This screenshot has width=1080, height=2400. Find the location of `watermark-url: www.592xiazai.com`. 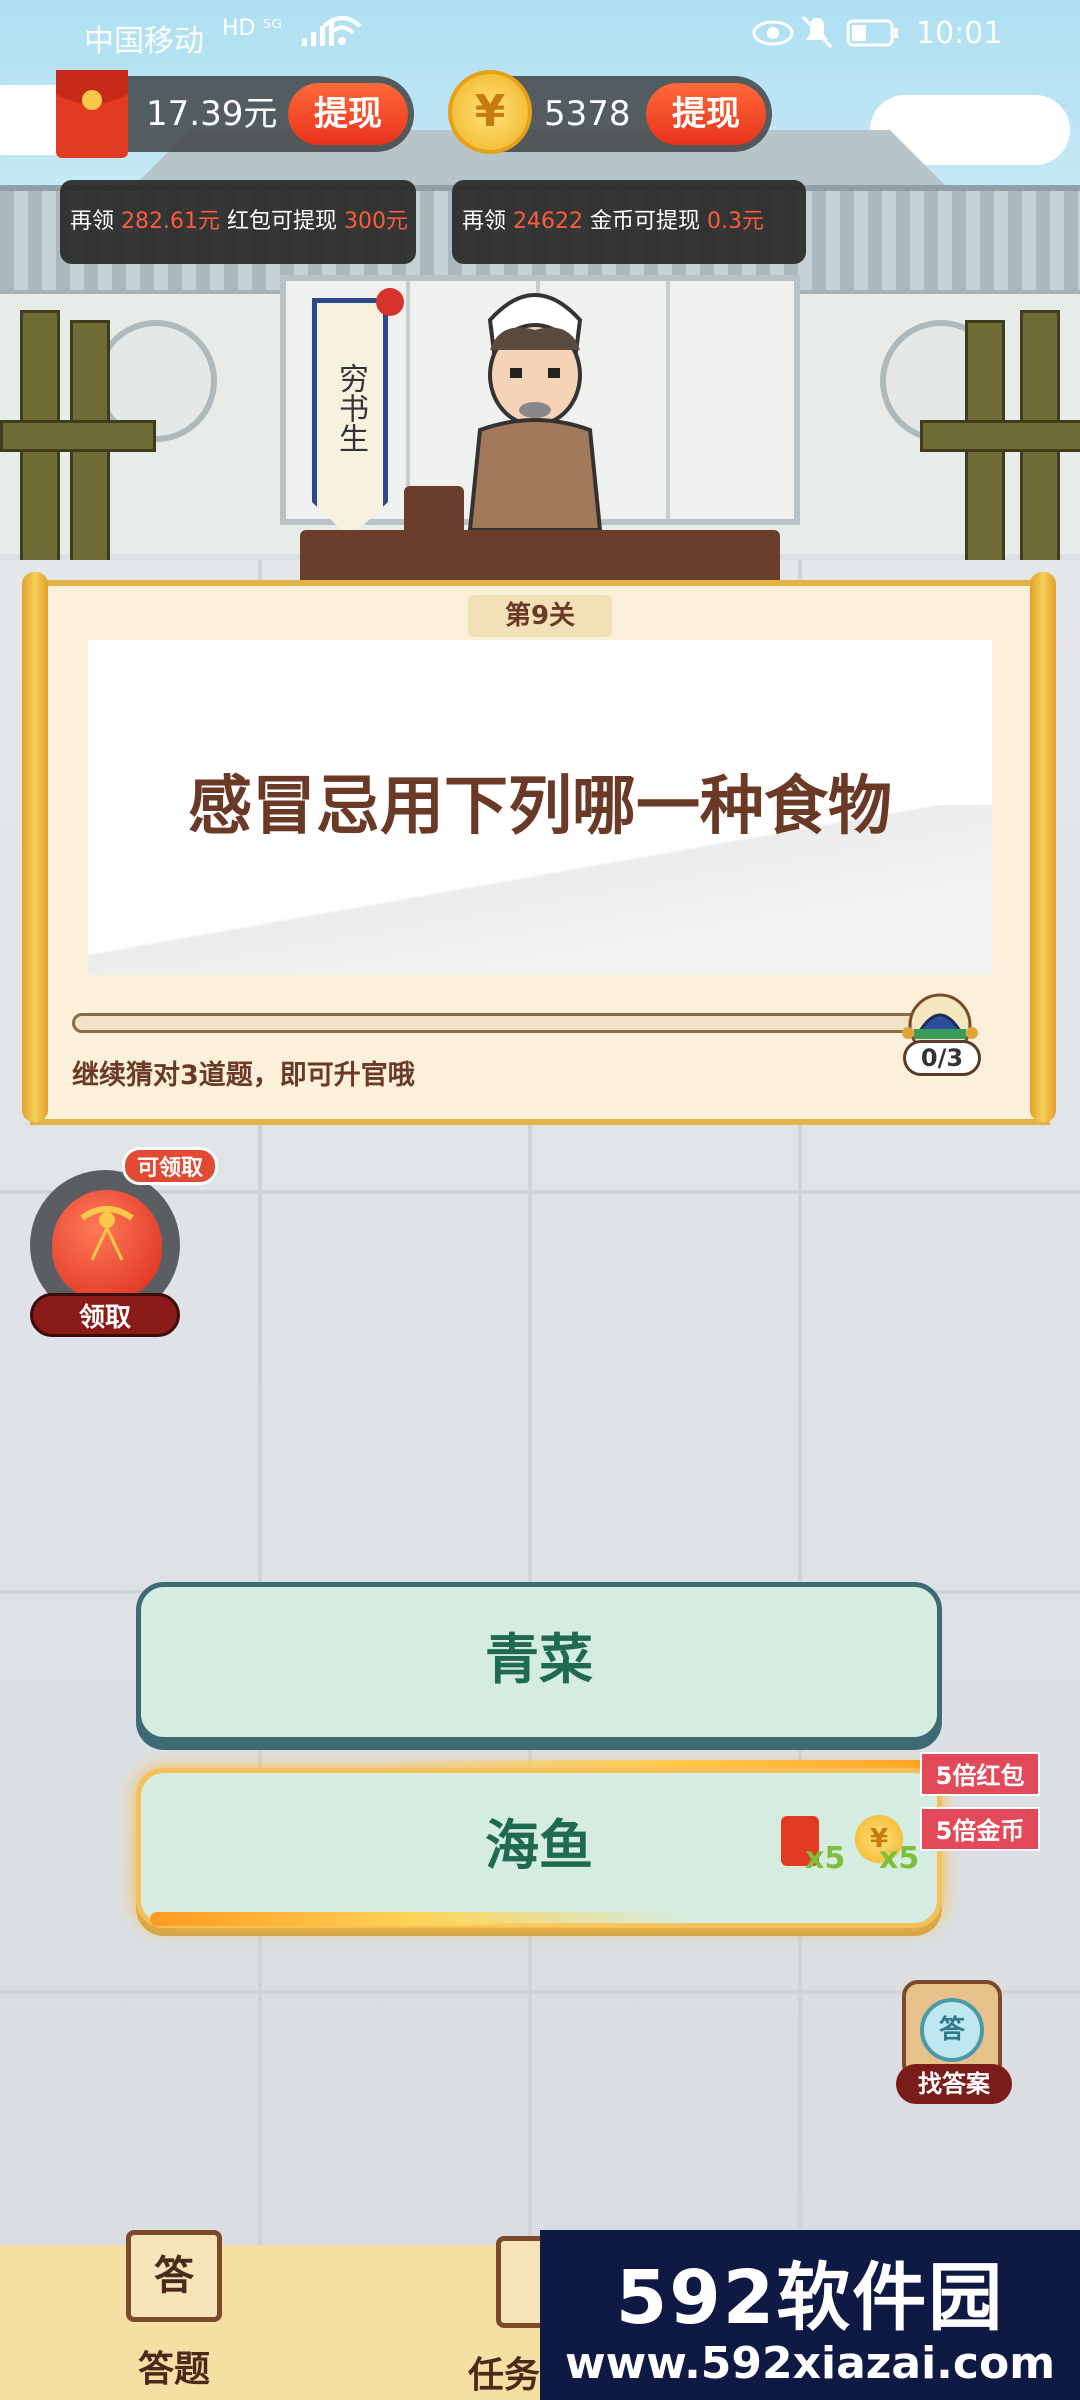

watermark-url: www.592xiazai.com is located at coordinates (810, 2363).